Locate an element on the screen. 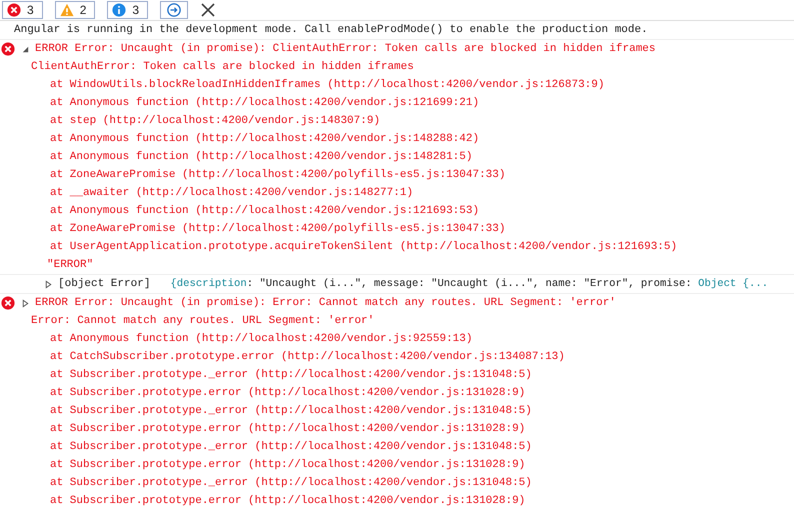 The image size is (794, 517). info-icon is located at coordinates (119, 10).